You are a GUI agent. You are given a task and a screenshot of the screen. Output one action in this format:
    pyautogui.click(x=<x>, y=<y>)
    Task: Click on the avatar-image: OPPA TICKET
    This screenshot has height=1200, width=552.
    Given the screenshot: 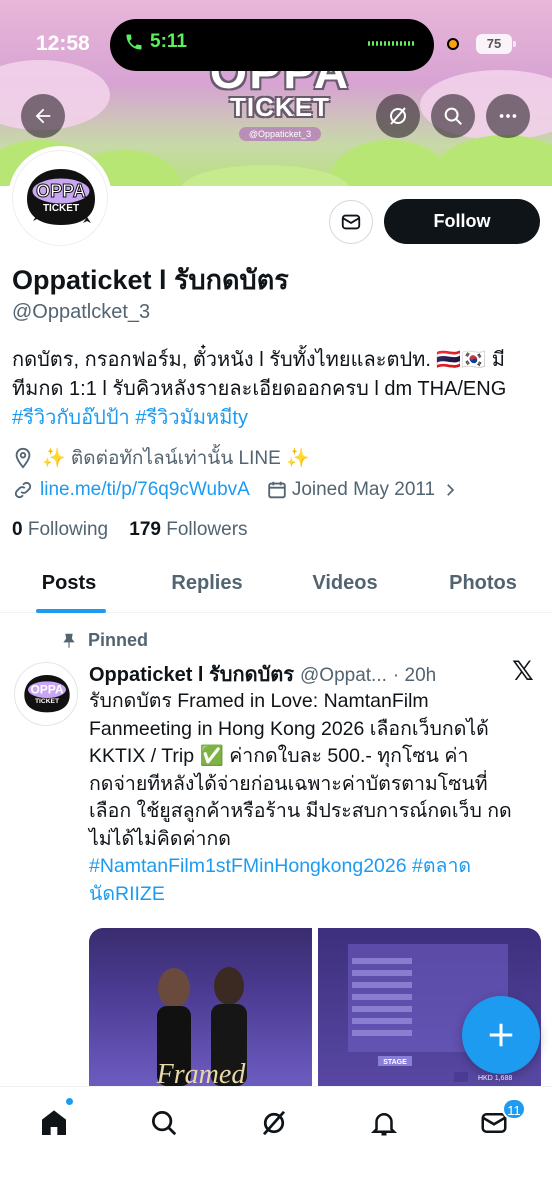 What is the action you would take?
    pyautogui.click(x=60, y=198)
    